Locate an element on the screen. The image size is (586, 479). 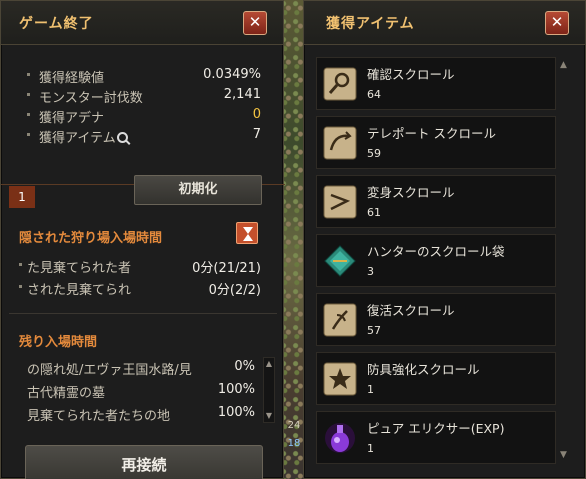
stat-exp: 獲得経験値 0.0349% is located at coordinates (143, 75).